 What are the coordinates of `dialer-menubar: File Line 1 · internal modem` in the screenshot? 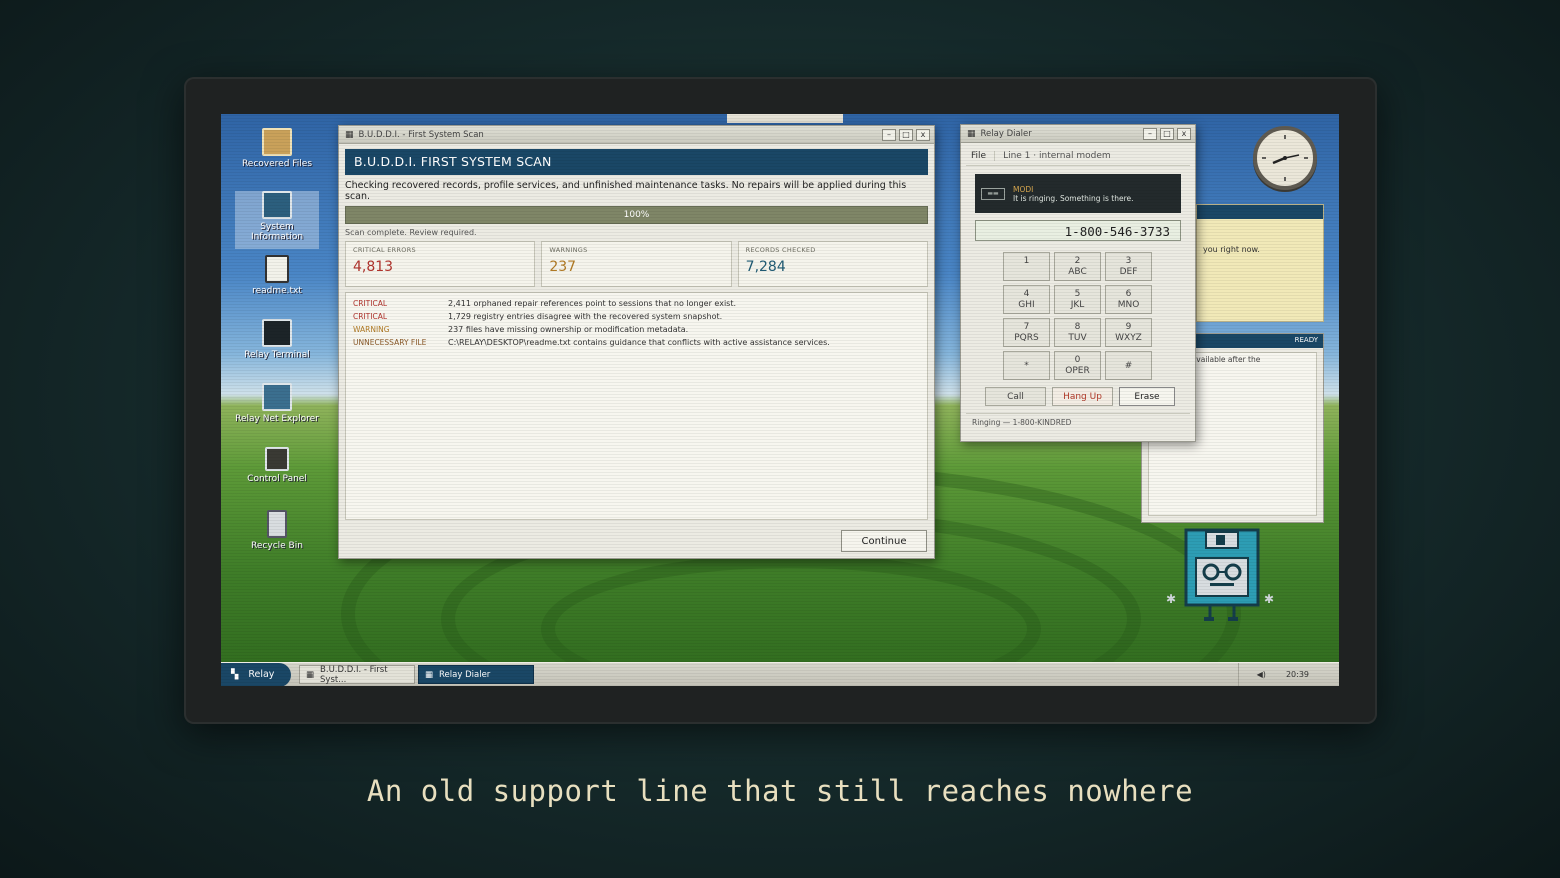 It's located at (1078, 156).